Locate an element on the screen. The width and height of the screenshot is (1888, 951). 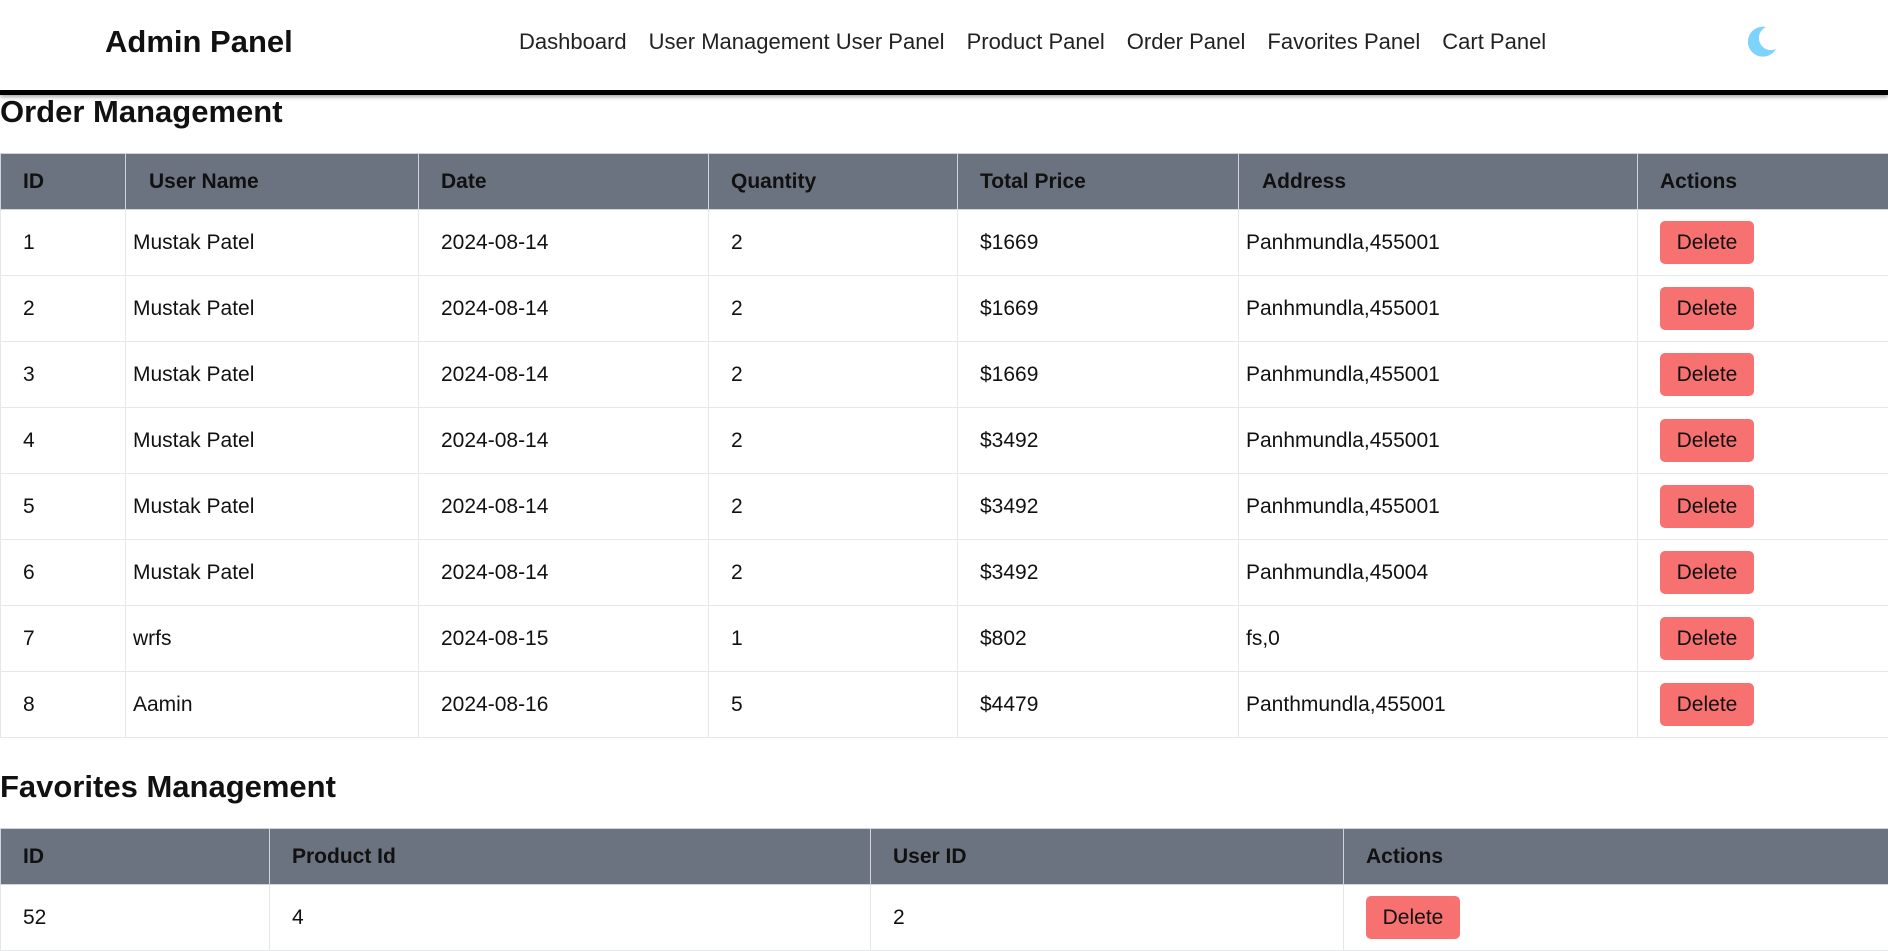
order-id-cell: 8 is located at coordinates (63, 705).